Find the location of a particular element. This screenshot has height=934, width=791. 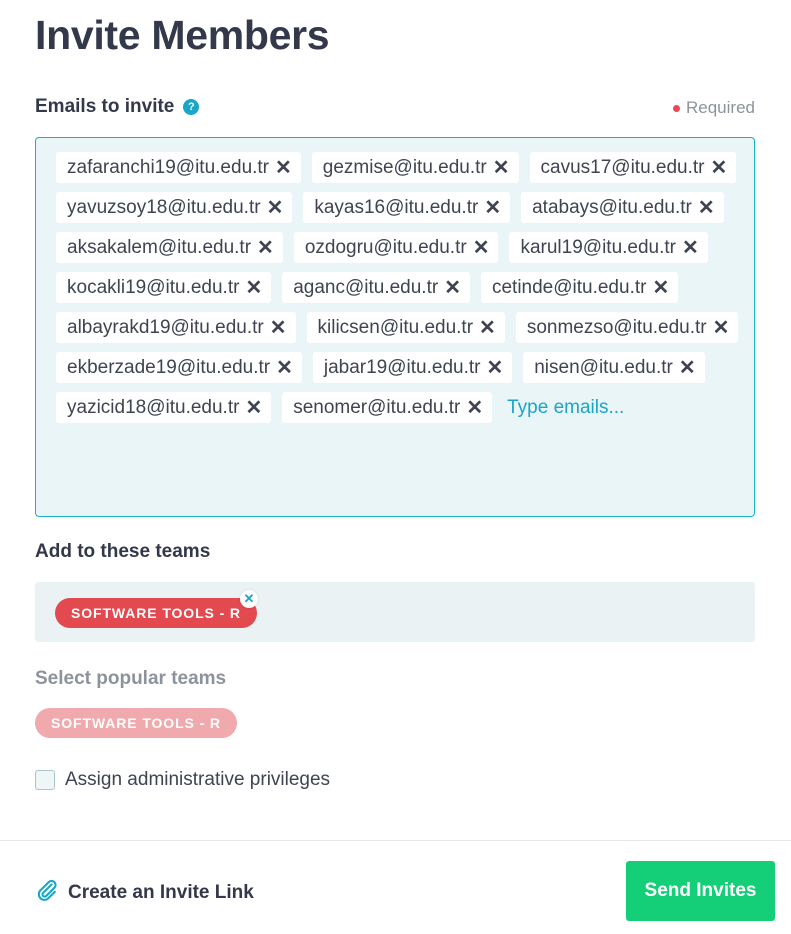

team-chip: SOFTWARE TOOLS - R is located at coordinates (156, 613).